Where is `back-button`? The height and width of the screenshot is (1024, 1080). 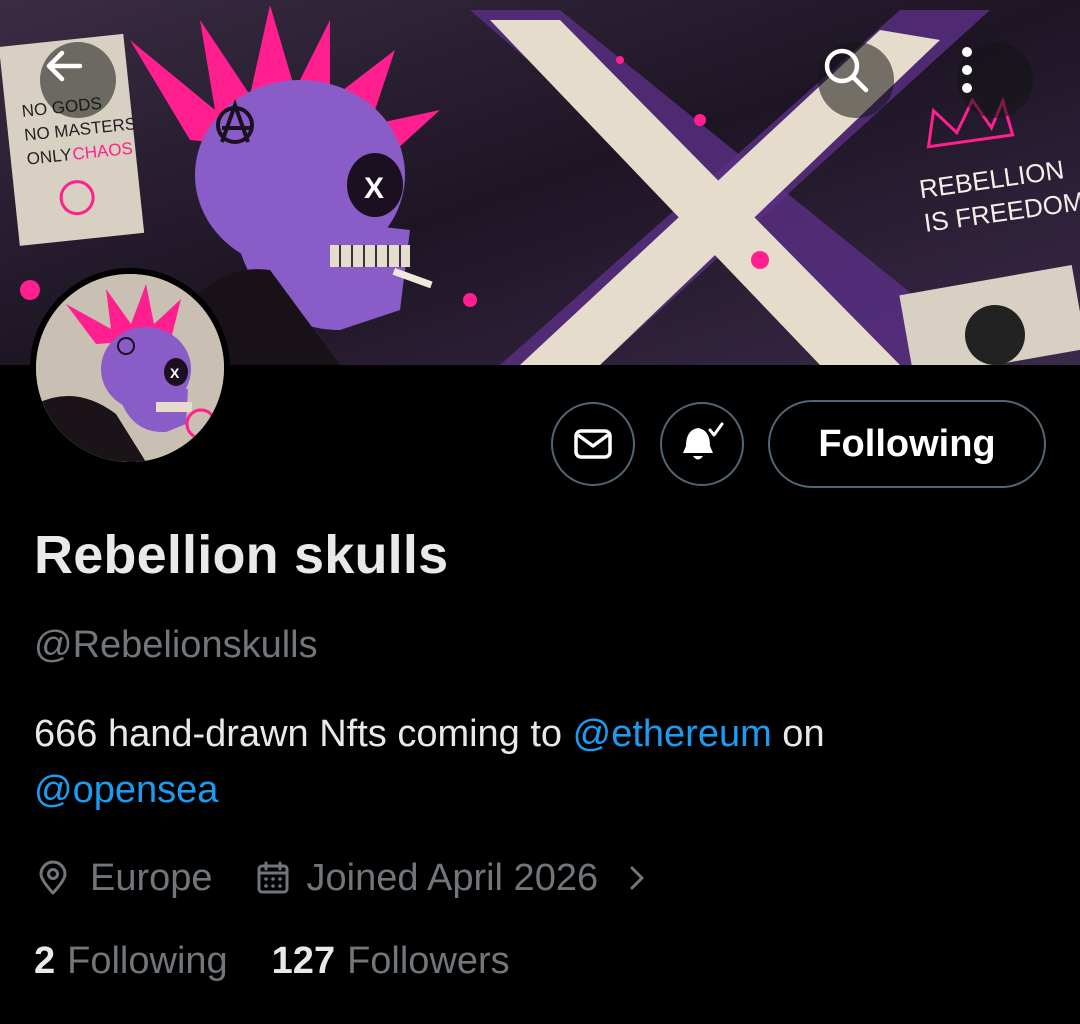
back-button is located at coordinates (78, 80).